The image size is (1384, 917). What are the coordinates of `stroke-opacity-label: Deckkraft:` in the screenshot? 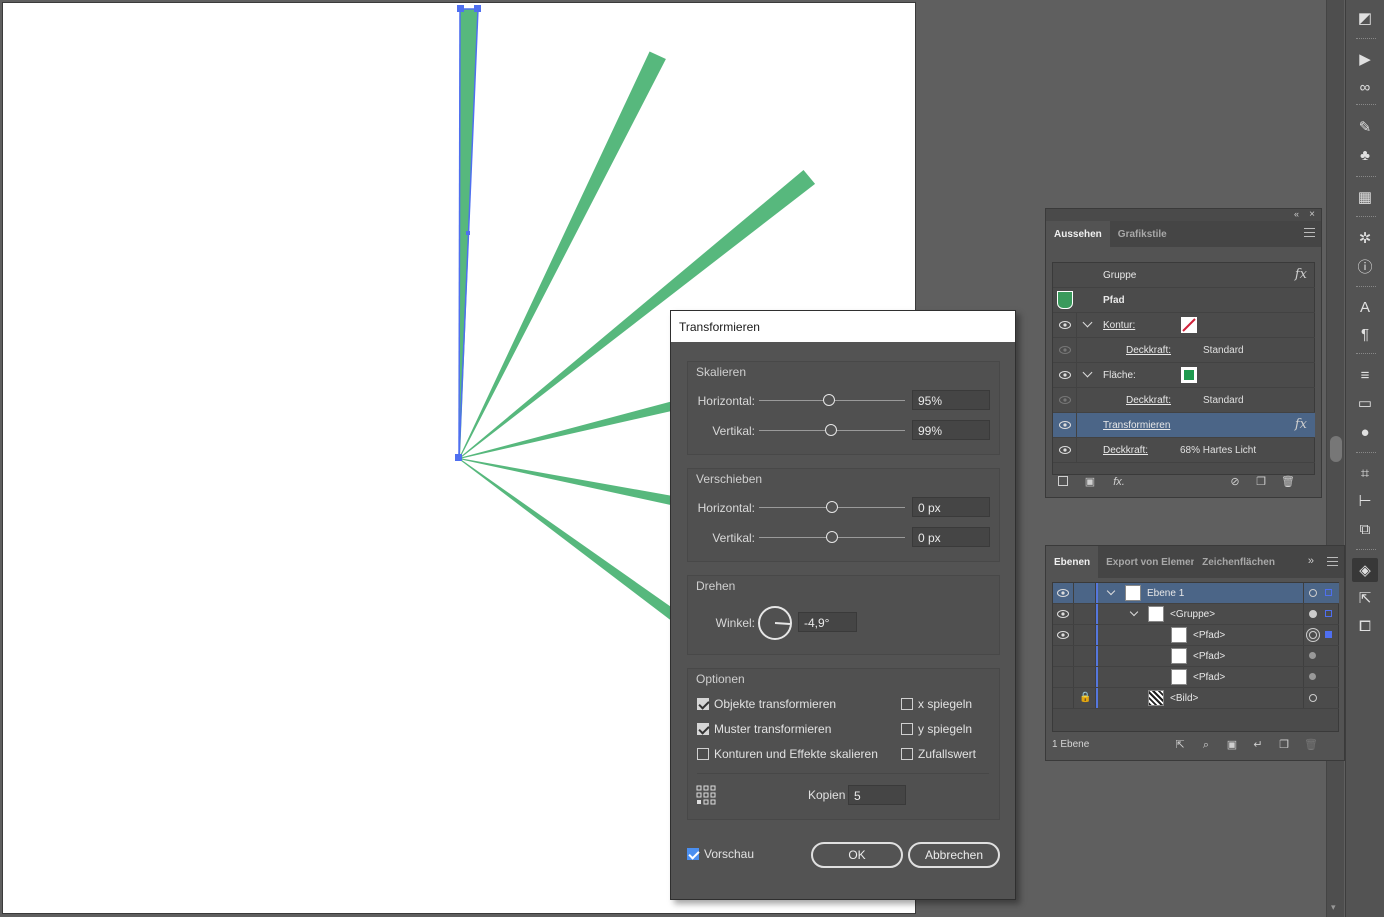 It's located at (1148, 350).